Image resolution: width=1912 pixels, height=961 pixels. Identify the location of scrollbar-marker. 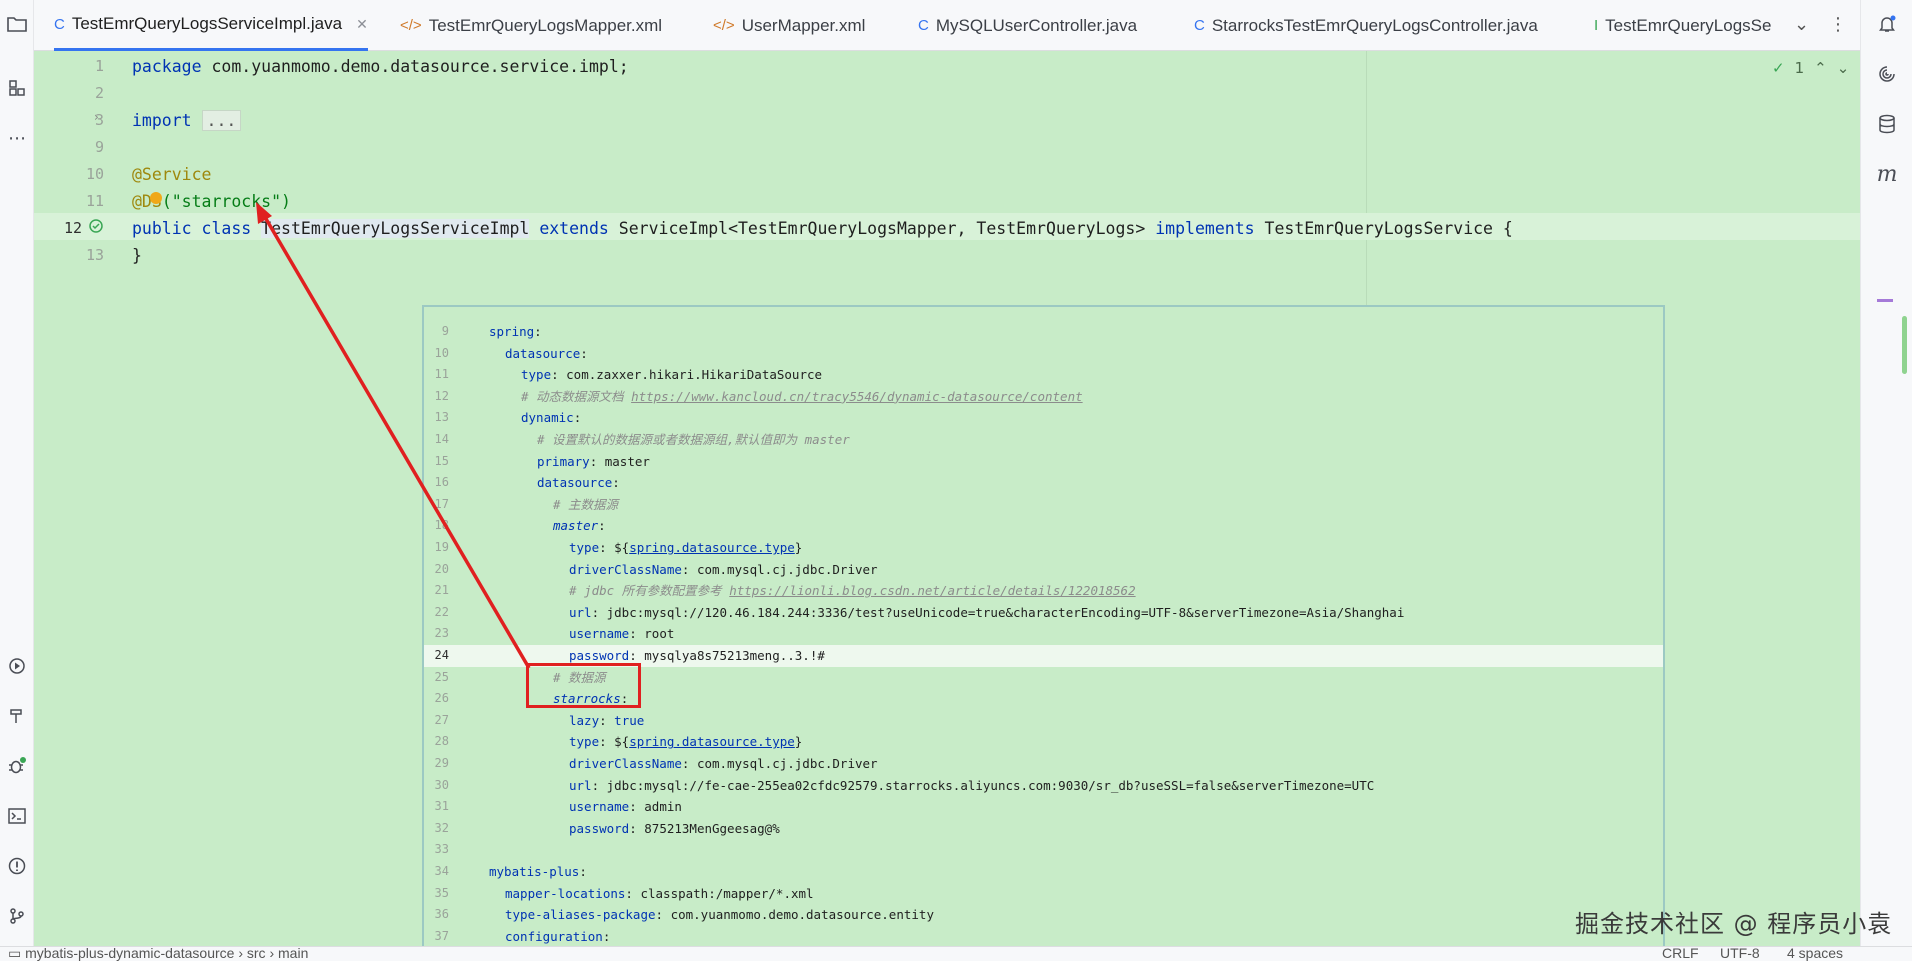
(1885, 300).